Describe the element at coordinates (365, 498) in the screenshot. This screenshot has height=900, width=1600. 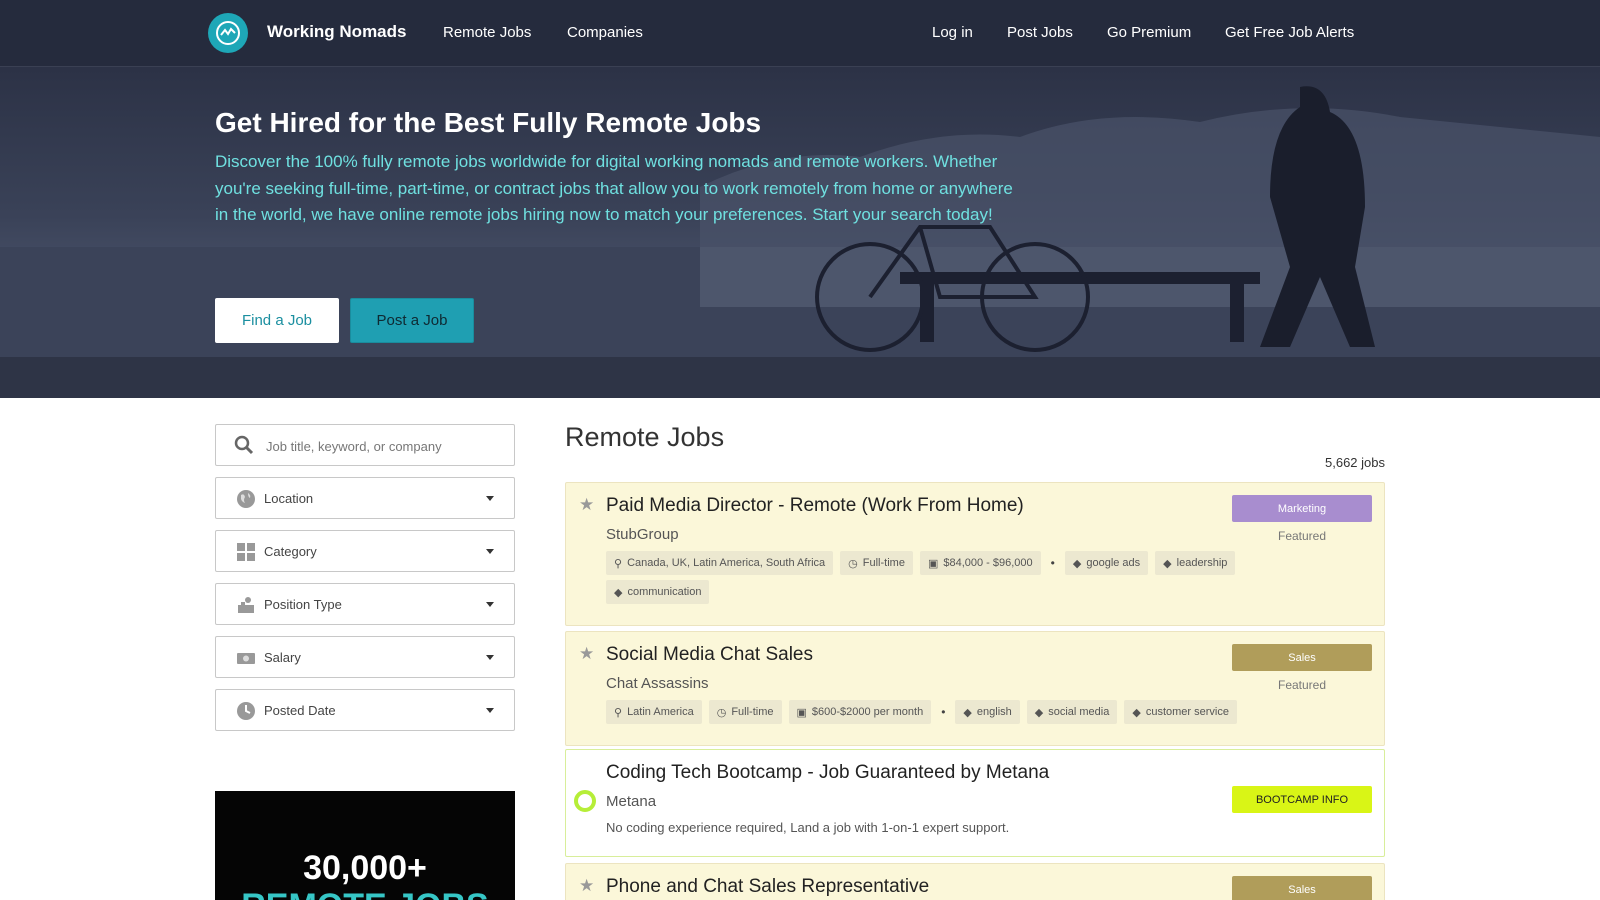
I see `location-filter: Location` at that location.